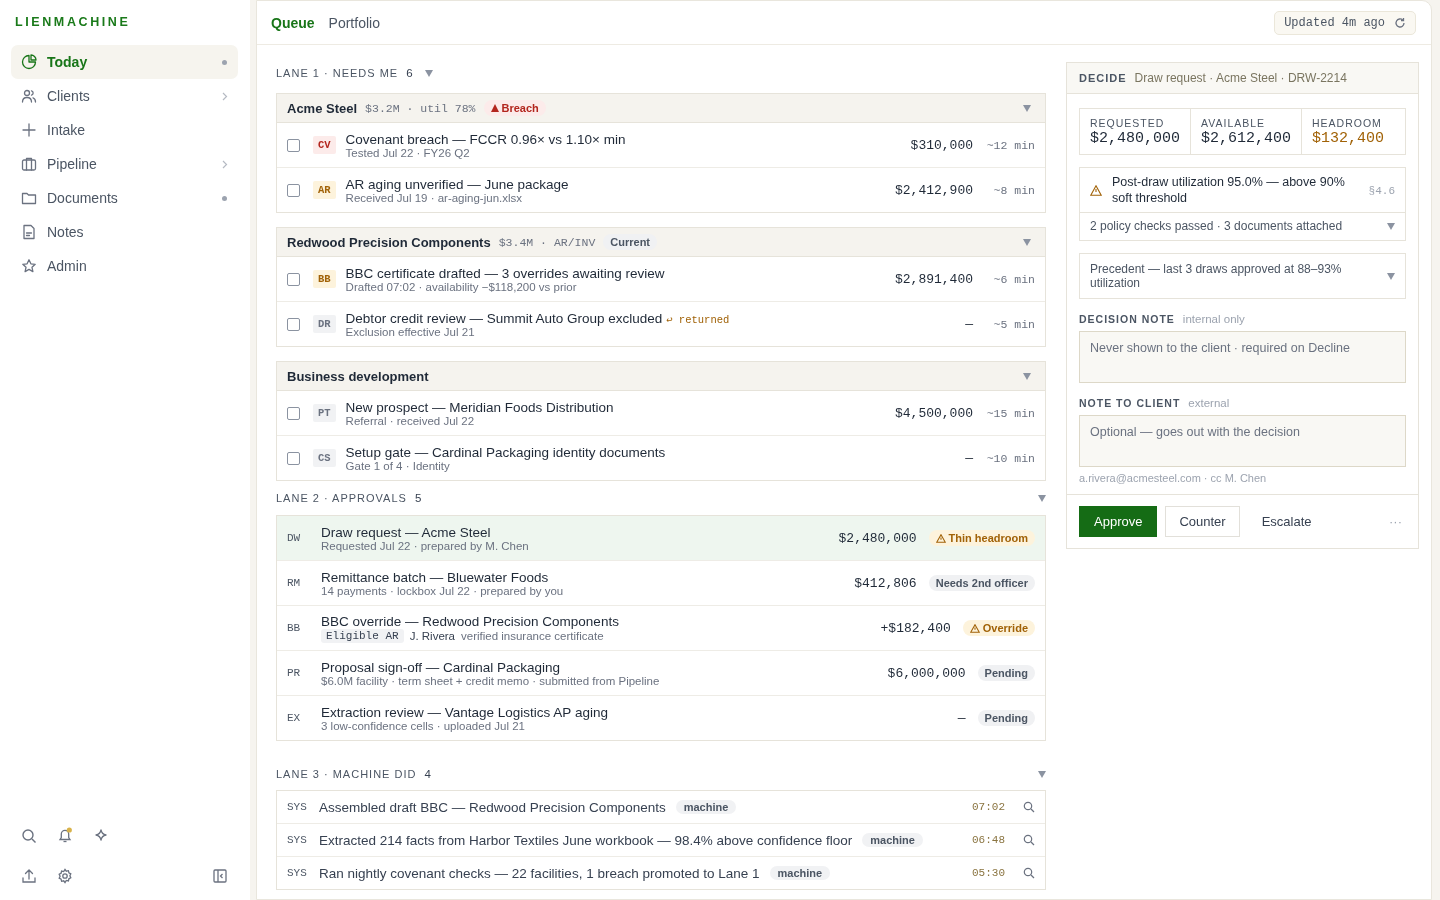  Describe the element at coordinates (294, 628) in the screenshot. I see `code-label: BB` at that location.